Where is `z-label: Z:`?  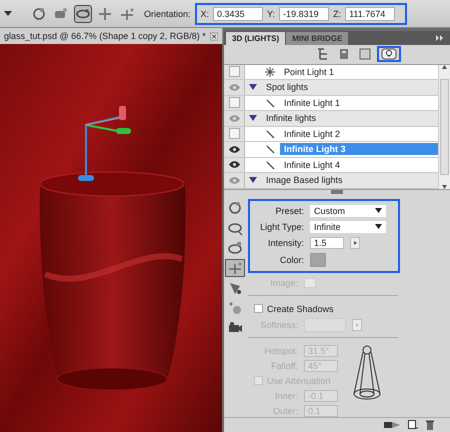 z-label: Z: is located at coordinates (337, 13).